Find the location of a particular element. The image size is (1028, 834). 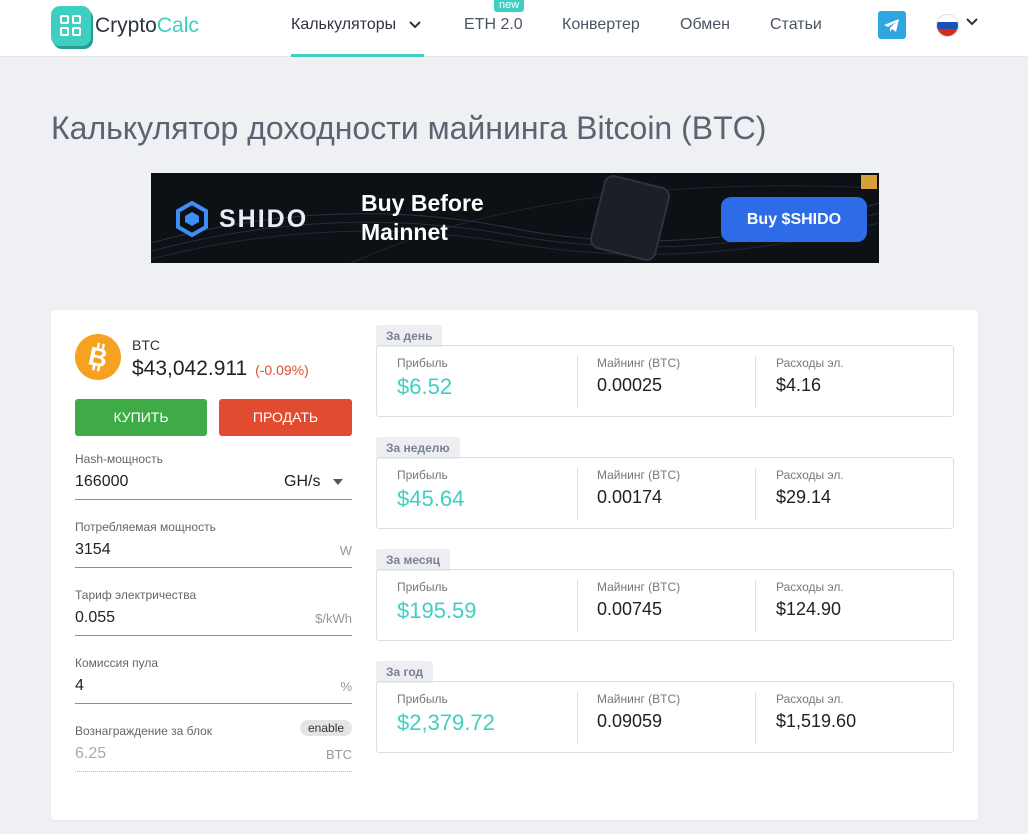

language-chevron-icon is located at coordinates (972, 22).